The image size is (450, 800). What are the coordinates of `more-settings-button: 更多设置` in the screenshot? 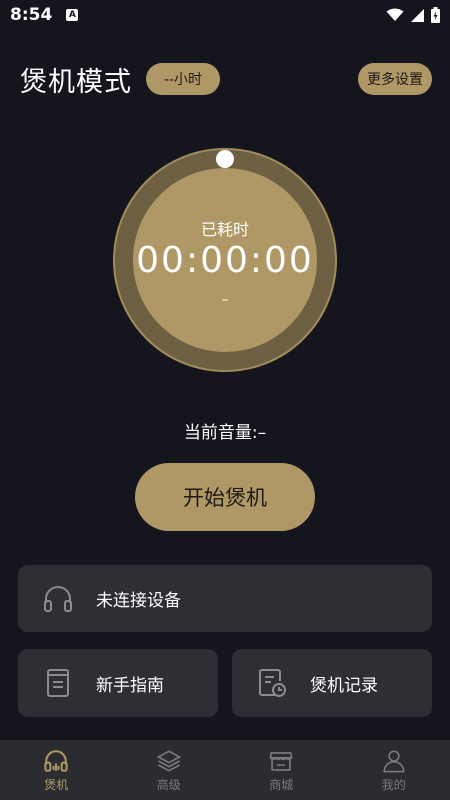 It's located at (395, 79).